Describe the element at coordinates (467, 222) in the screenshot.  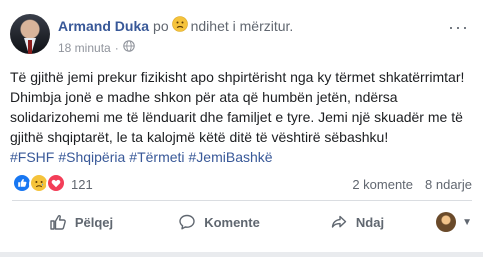
I see `caret-down-icon: ▼` at that location.